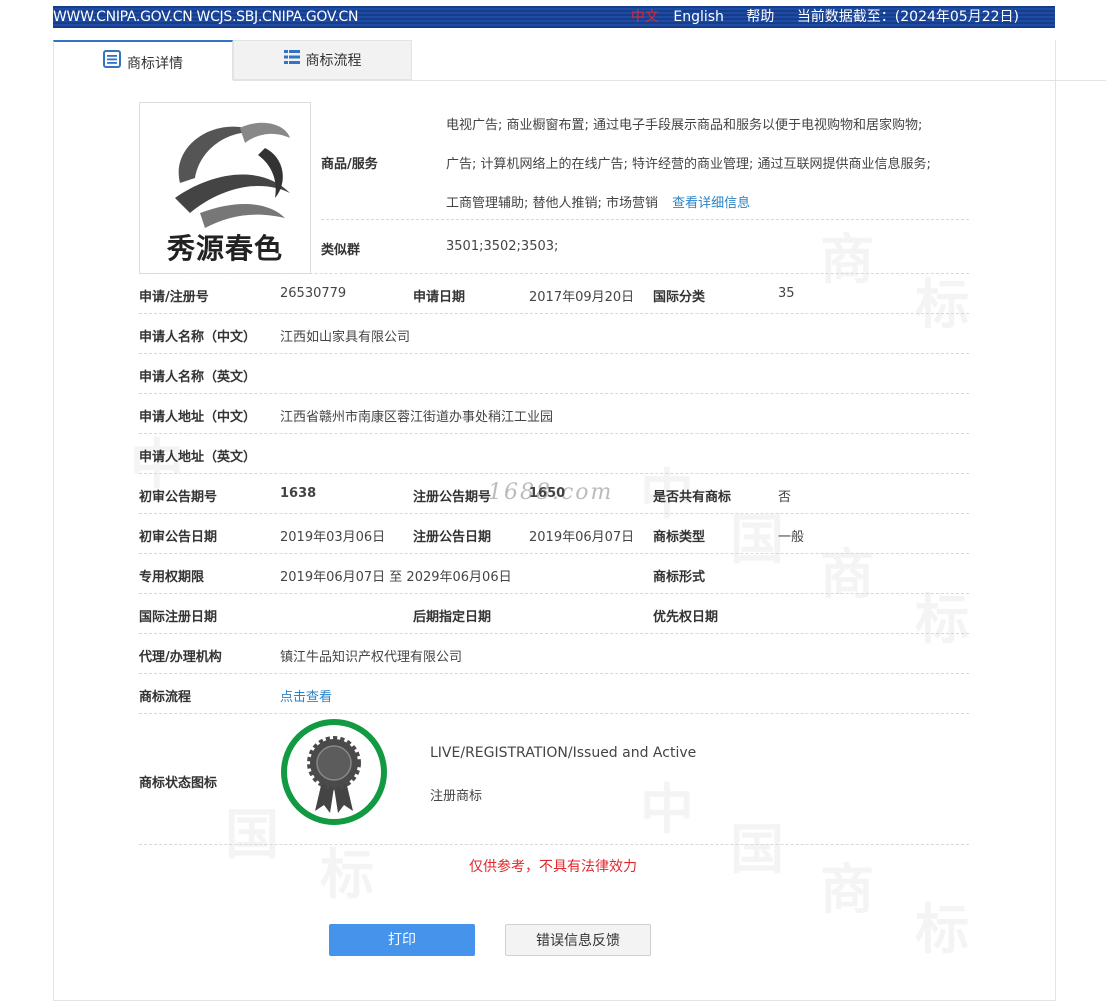 The image size is (1106, 1001). I want to click on prelim-date-label: 初审公告日期, so click(178, 537).